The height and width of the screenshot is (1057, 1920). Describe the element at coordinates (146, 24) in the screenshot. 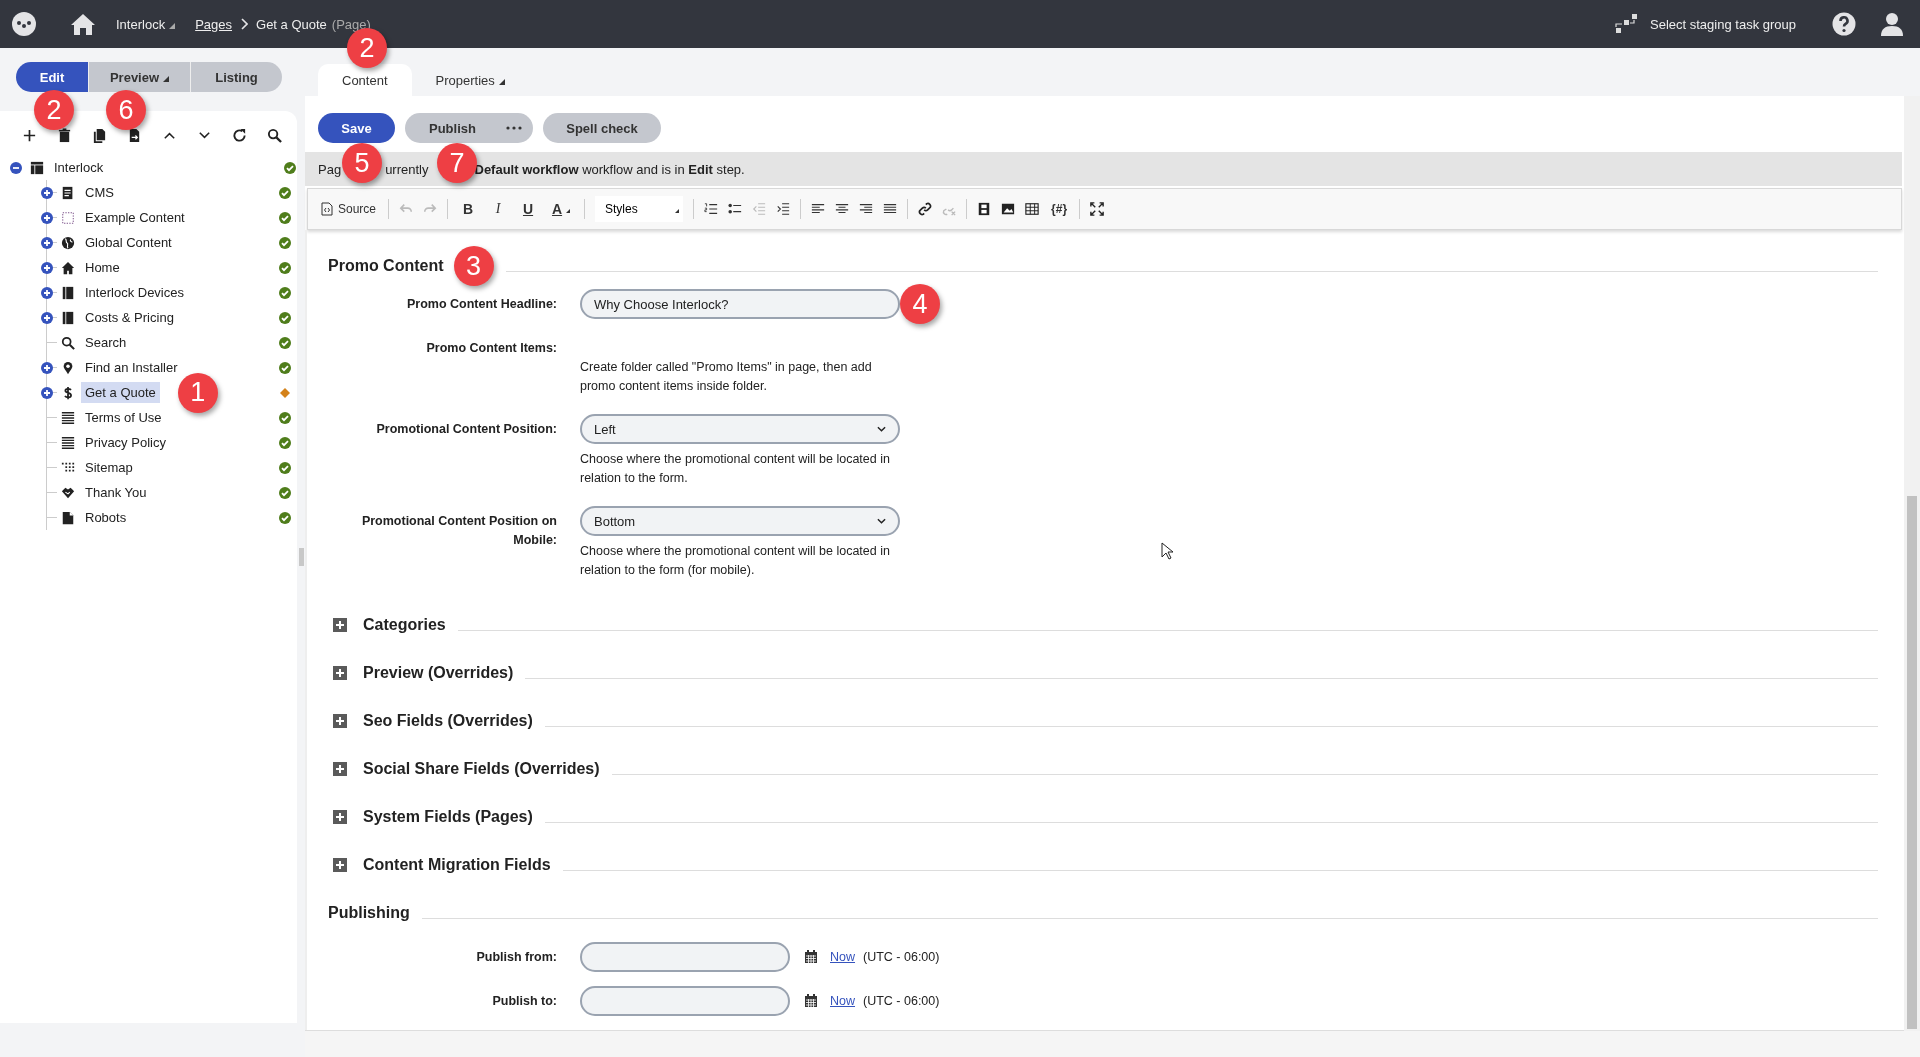

I see `site-selector: Interlock` at that location.